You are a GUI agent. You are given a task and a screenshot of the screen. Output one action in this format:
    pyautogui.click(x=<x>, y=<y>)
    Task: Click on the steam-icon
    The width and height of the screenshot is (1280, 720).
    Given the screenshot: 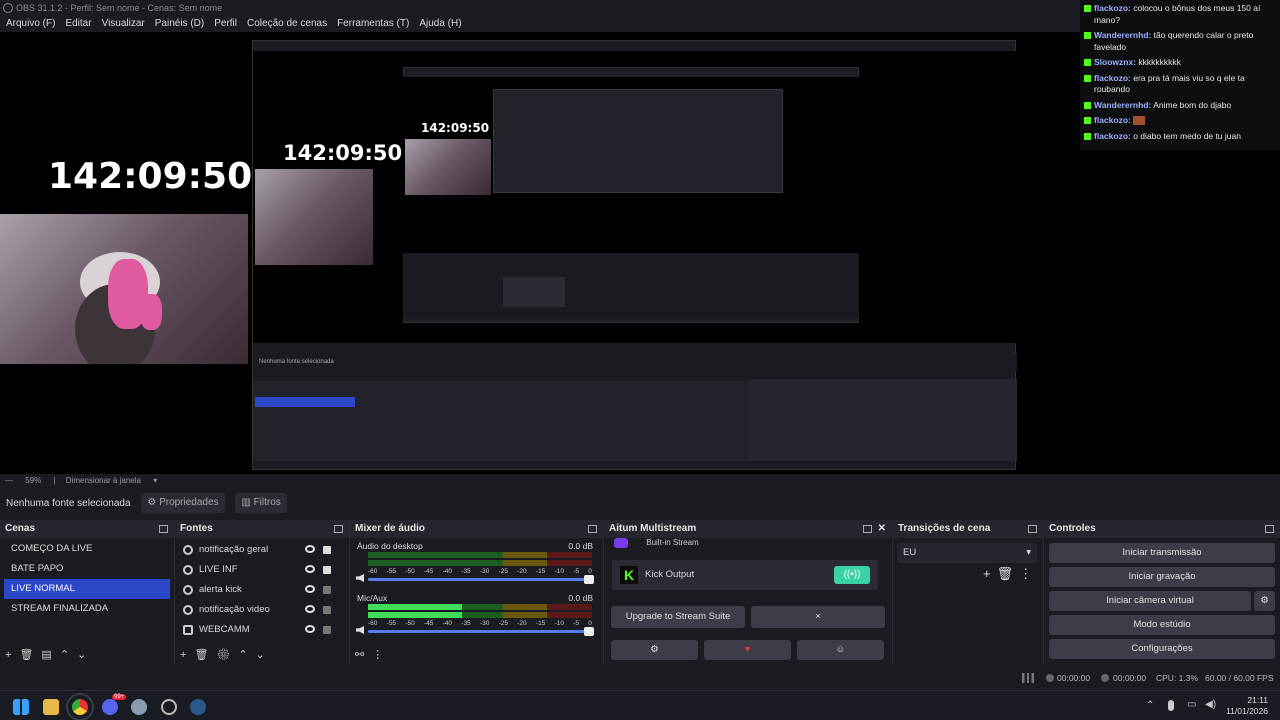 What is the action you would take?
    pyautogui.click(x=198, y=707)
    